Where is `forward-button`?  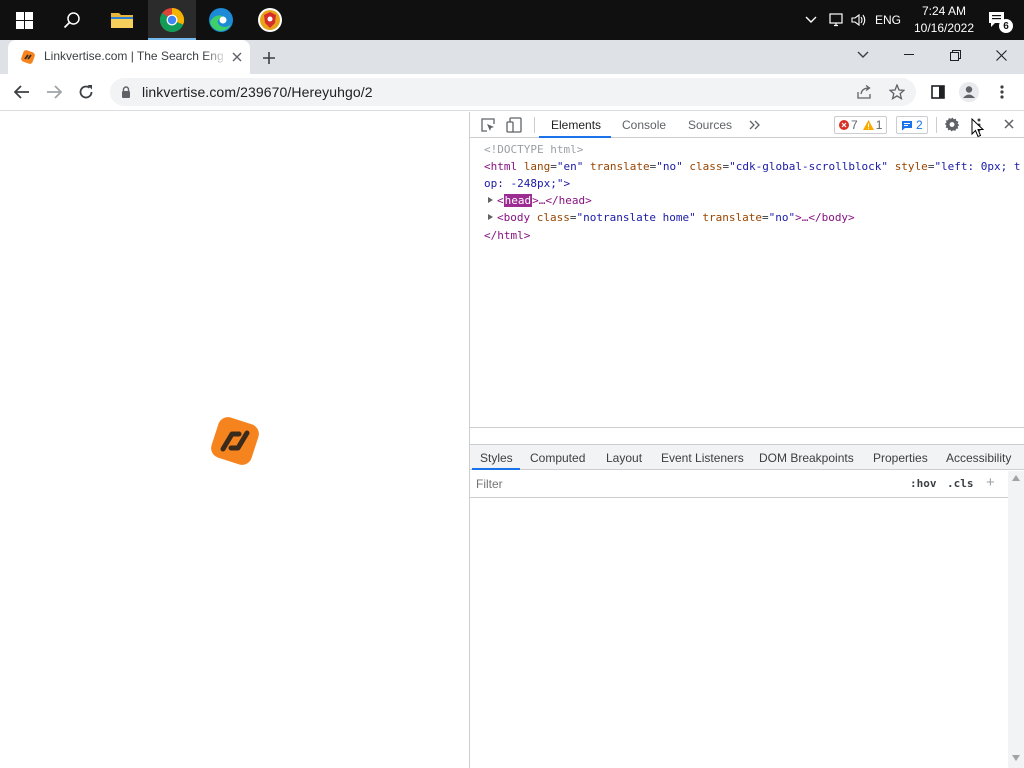
forward-button is located at coordinates (54, 92).